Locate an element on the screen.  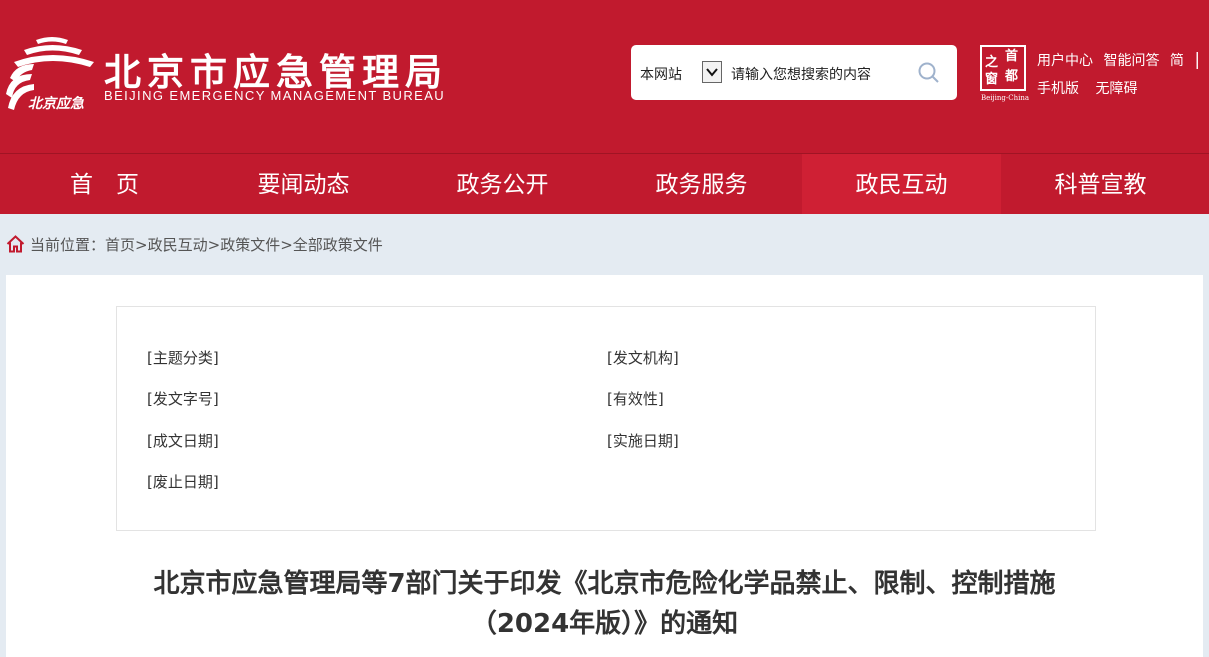
site-title-english: BEIJING EMERGENCY MANAGEMENT BUREAU is located at coordinates (275, 95).